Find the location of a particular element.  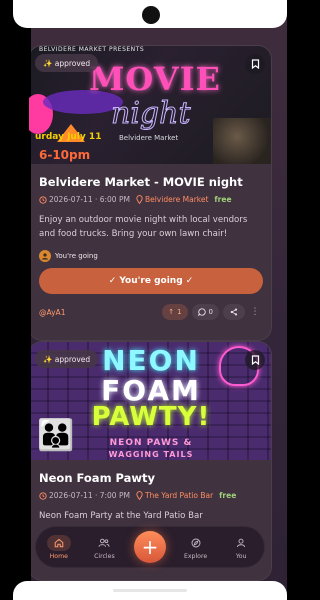

nav-explore: Explore is located at coordinates (196, 547).